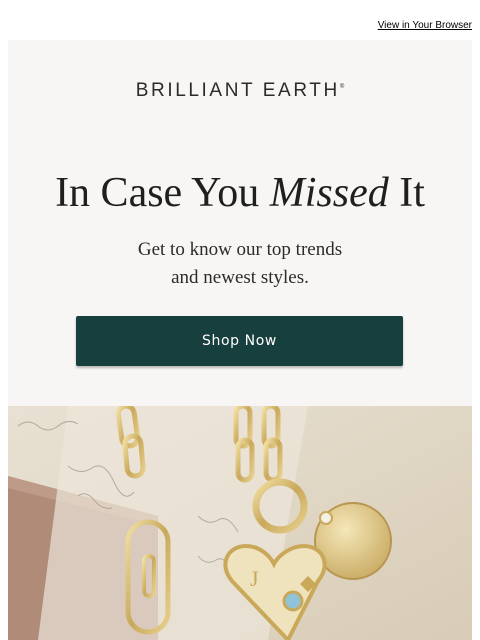 The width and height of the screenshot is (480, 640). I want to click on headline-emphasis: Missed, so click(329, 193).